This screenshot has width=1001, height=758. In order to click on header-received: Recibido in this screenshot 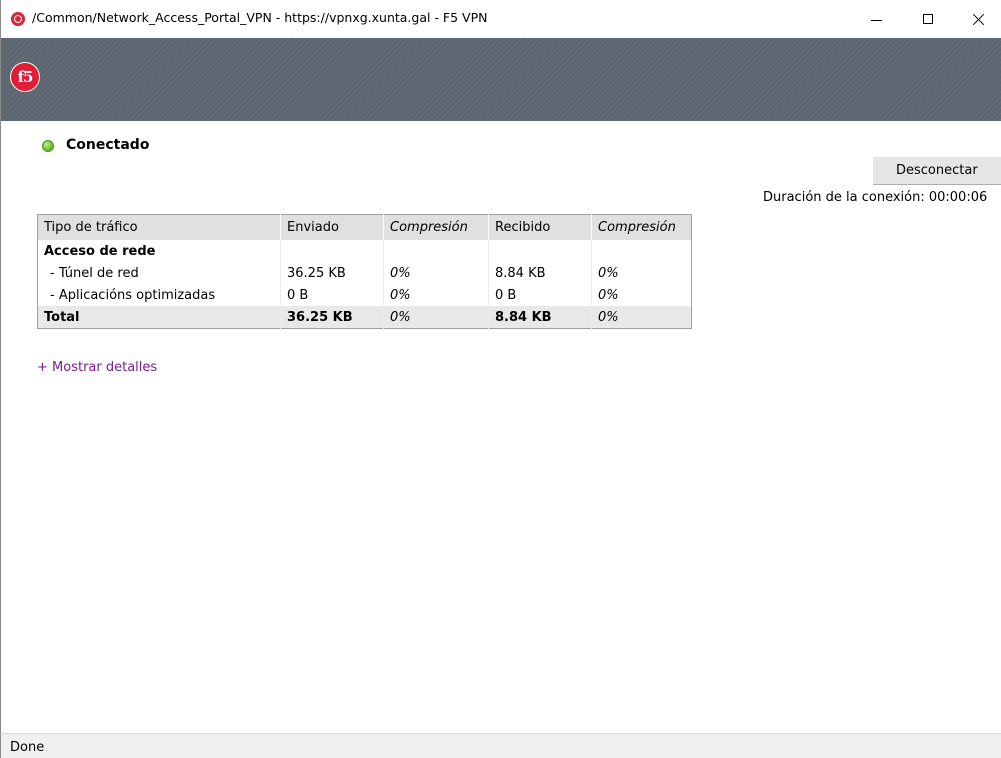, I will do `click(540, 227)`.